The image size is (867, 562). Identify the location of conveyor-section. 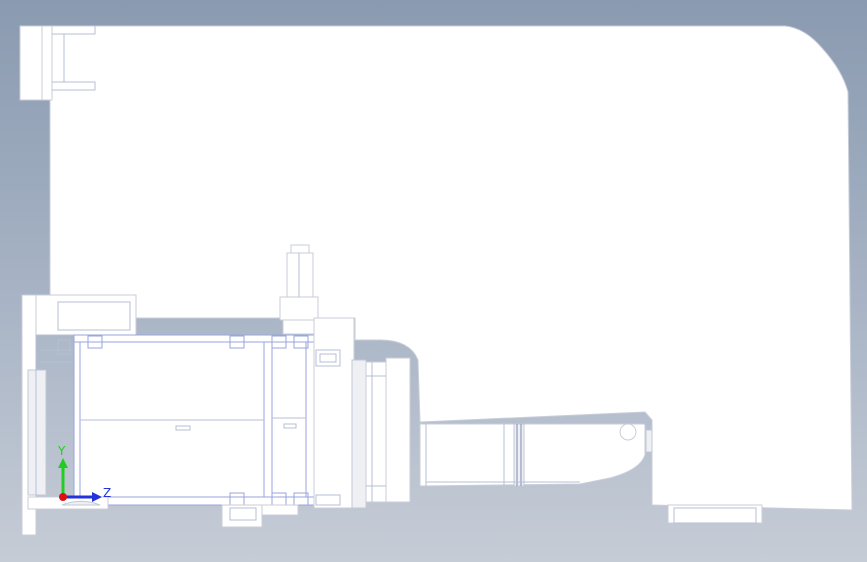
(532, 455).